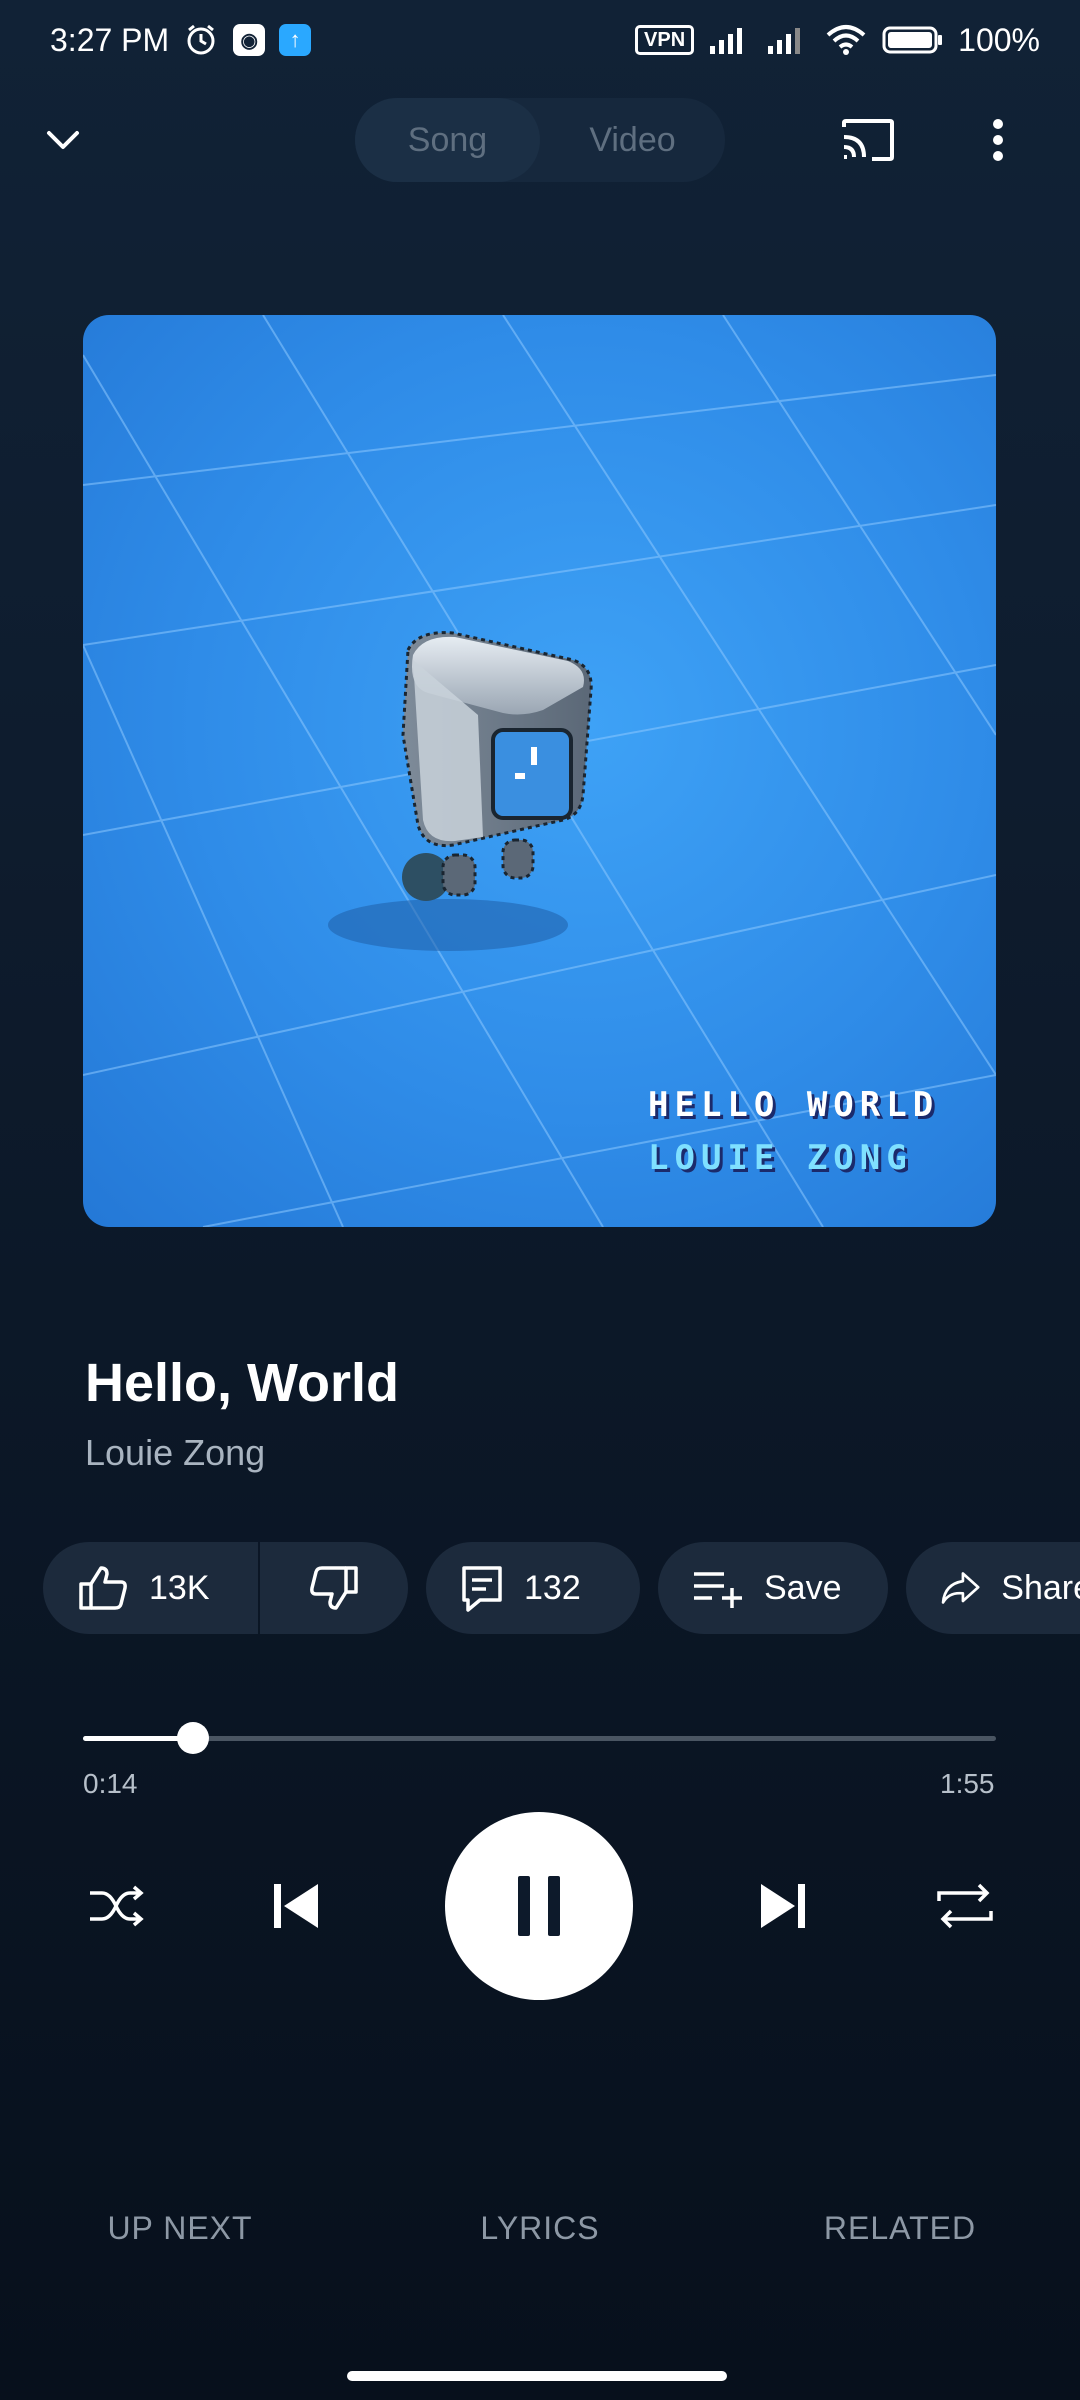 The height and width of the screenshot is (2400, 1080). Describe the element at coordinates (913, 40) in the screenshot. I see `battery-icon` at that location.